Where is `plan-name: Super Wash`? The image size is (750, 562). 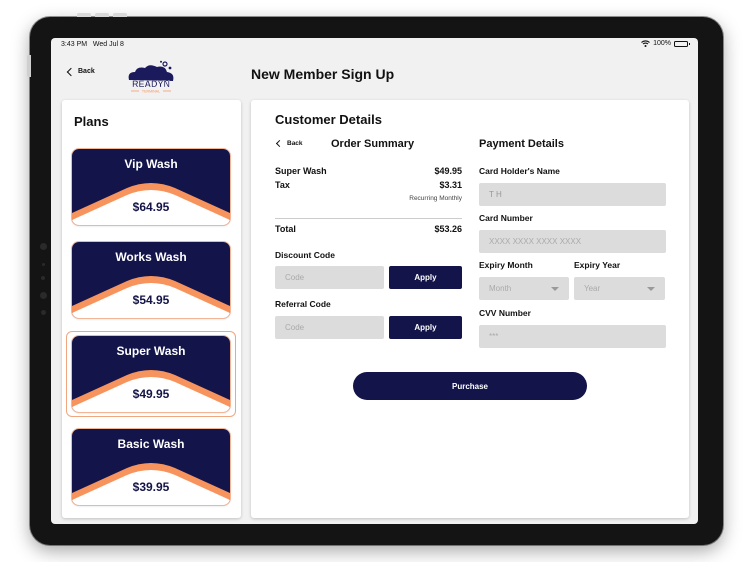 plan-name: Super Wash is located at coordinates (151, 351).